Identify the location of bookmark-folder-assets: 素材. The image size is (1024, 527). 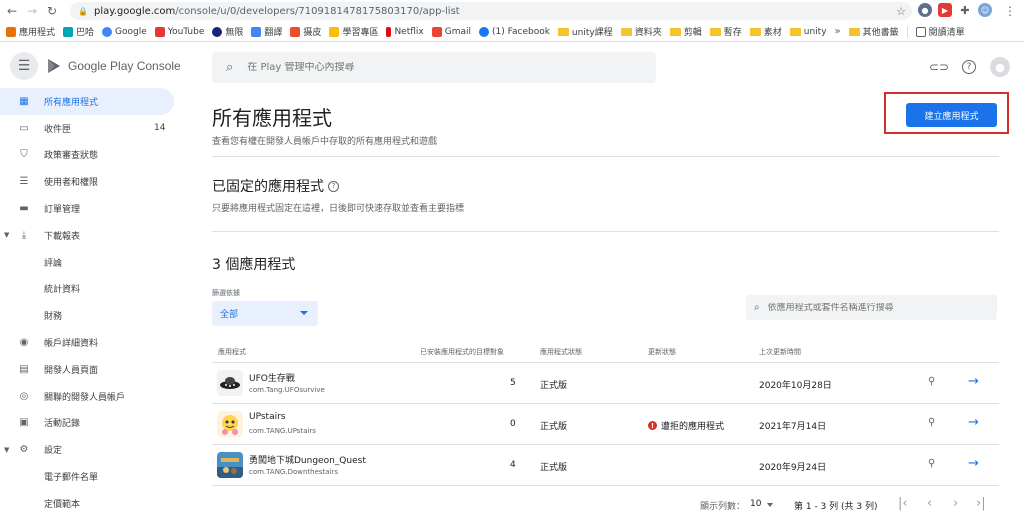
(765, 31).